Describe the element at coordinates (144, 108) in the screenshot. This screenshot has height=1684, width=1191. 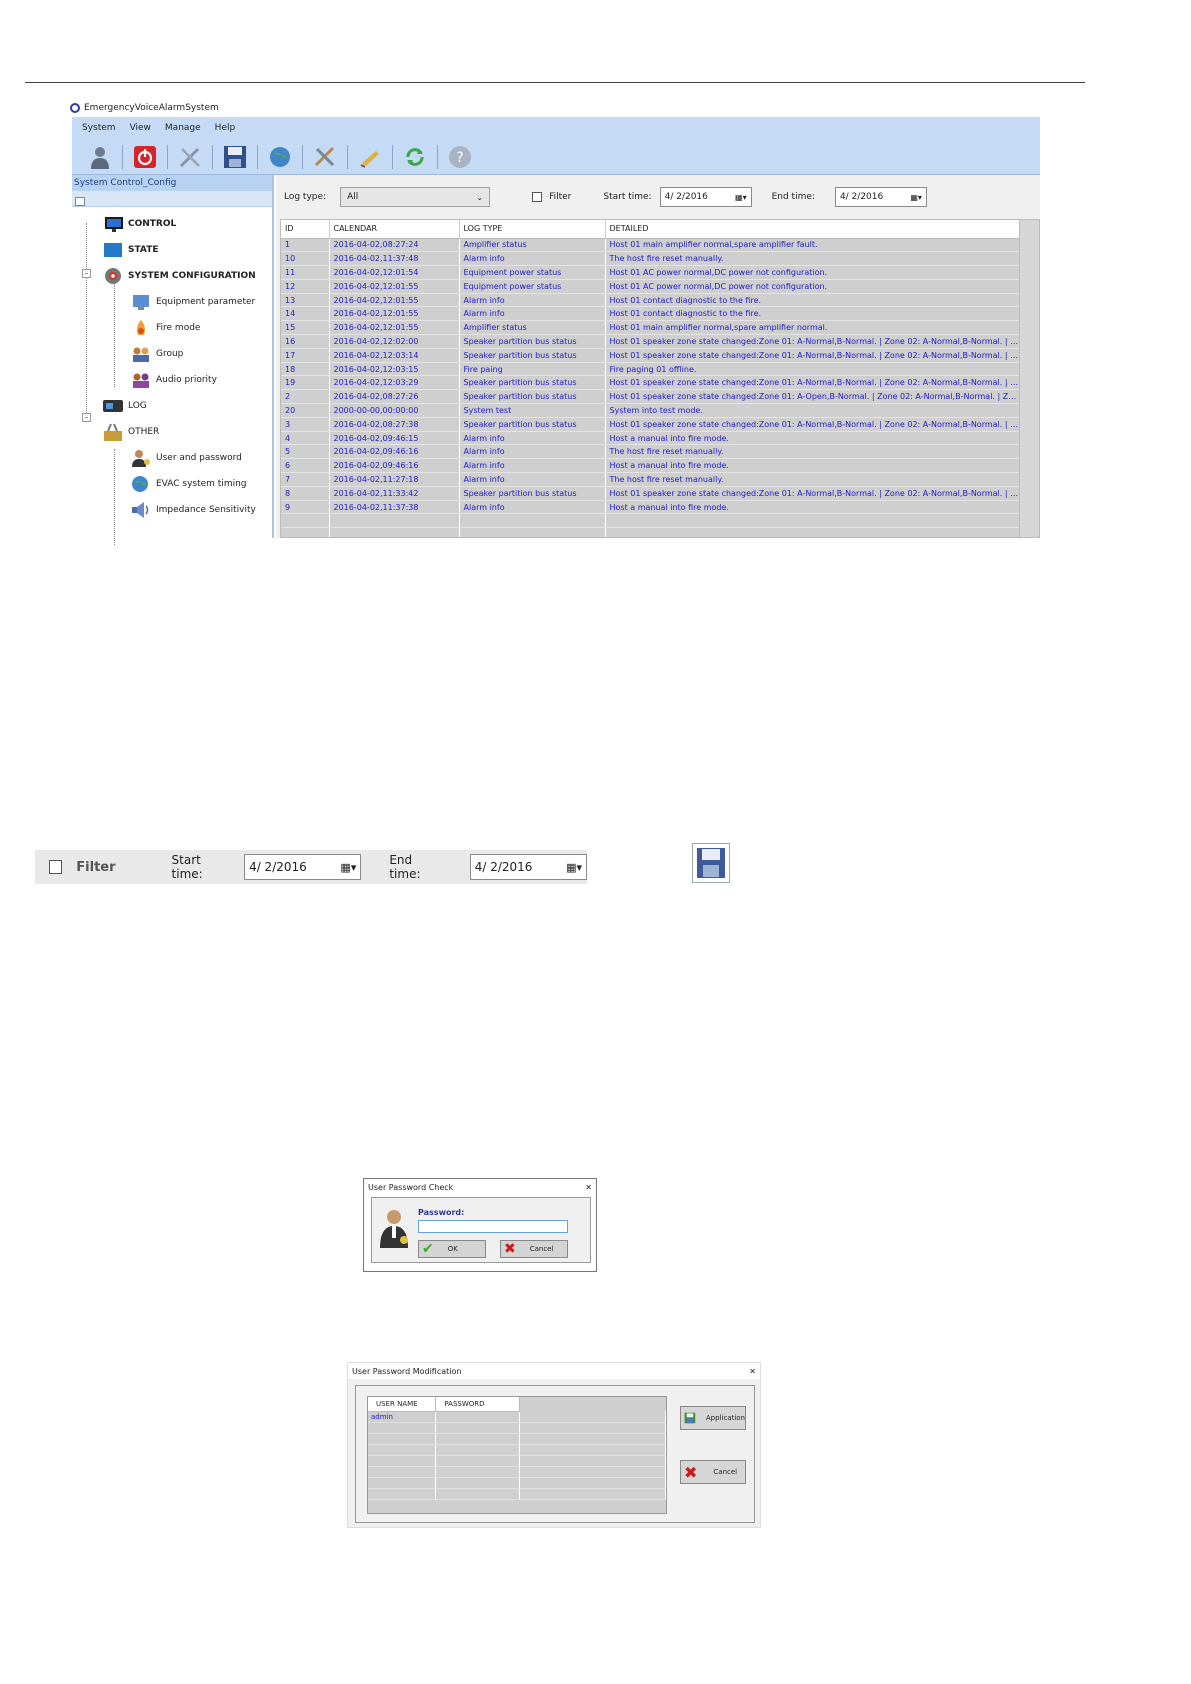
I see `app-title-bar: EmergencyVoiceAlarmSystem` at that location.